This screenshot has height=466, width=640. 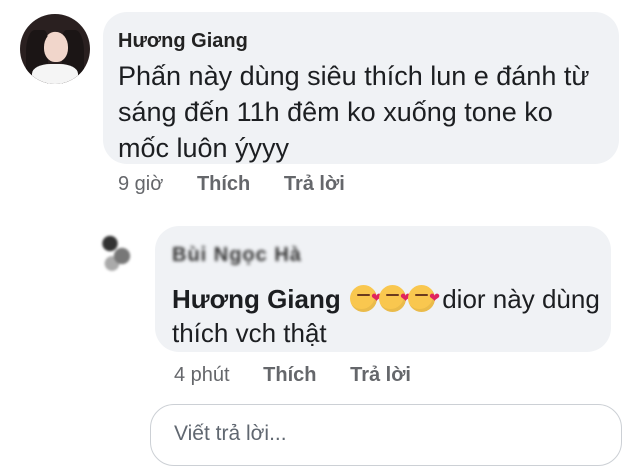 I want to click on comment-reply-button: Trả lời, so click(x=314, y=184).